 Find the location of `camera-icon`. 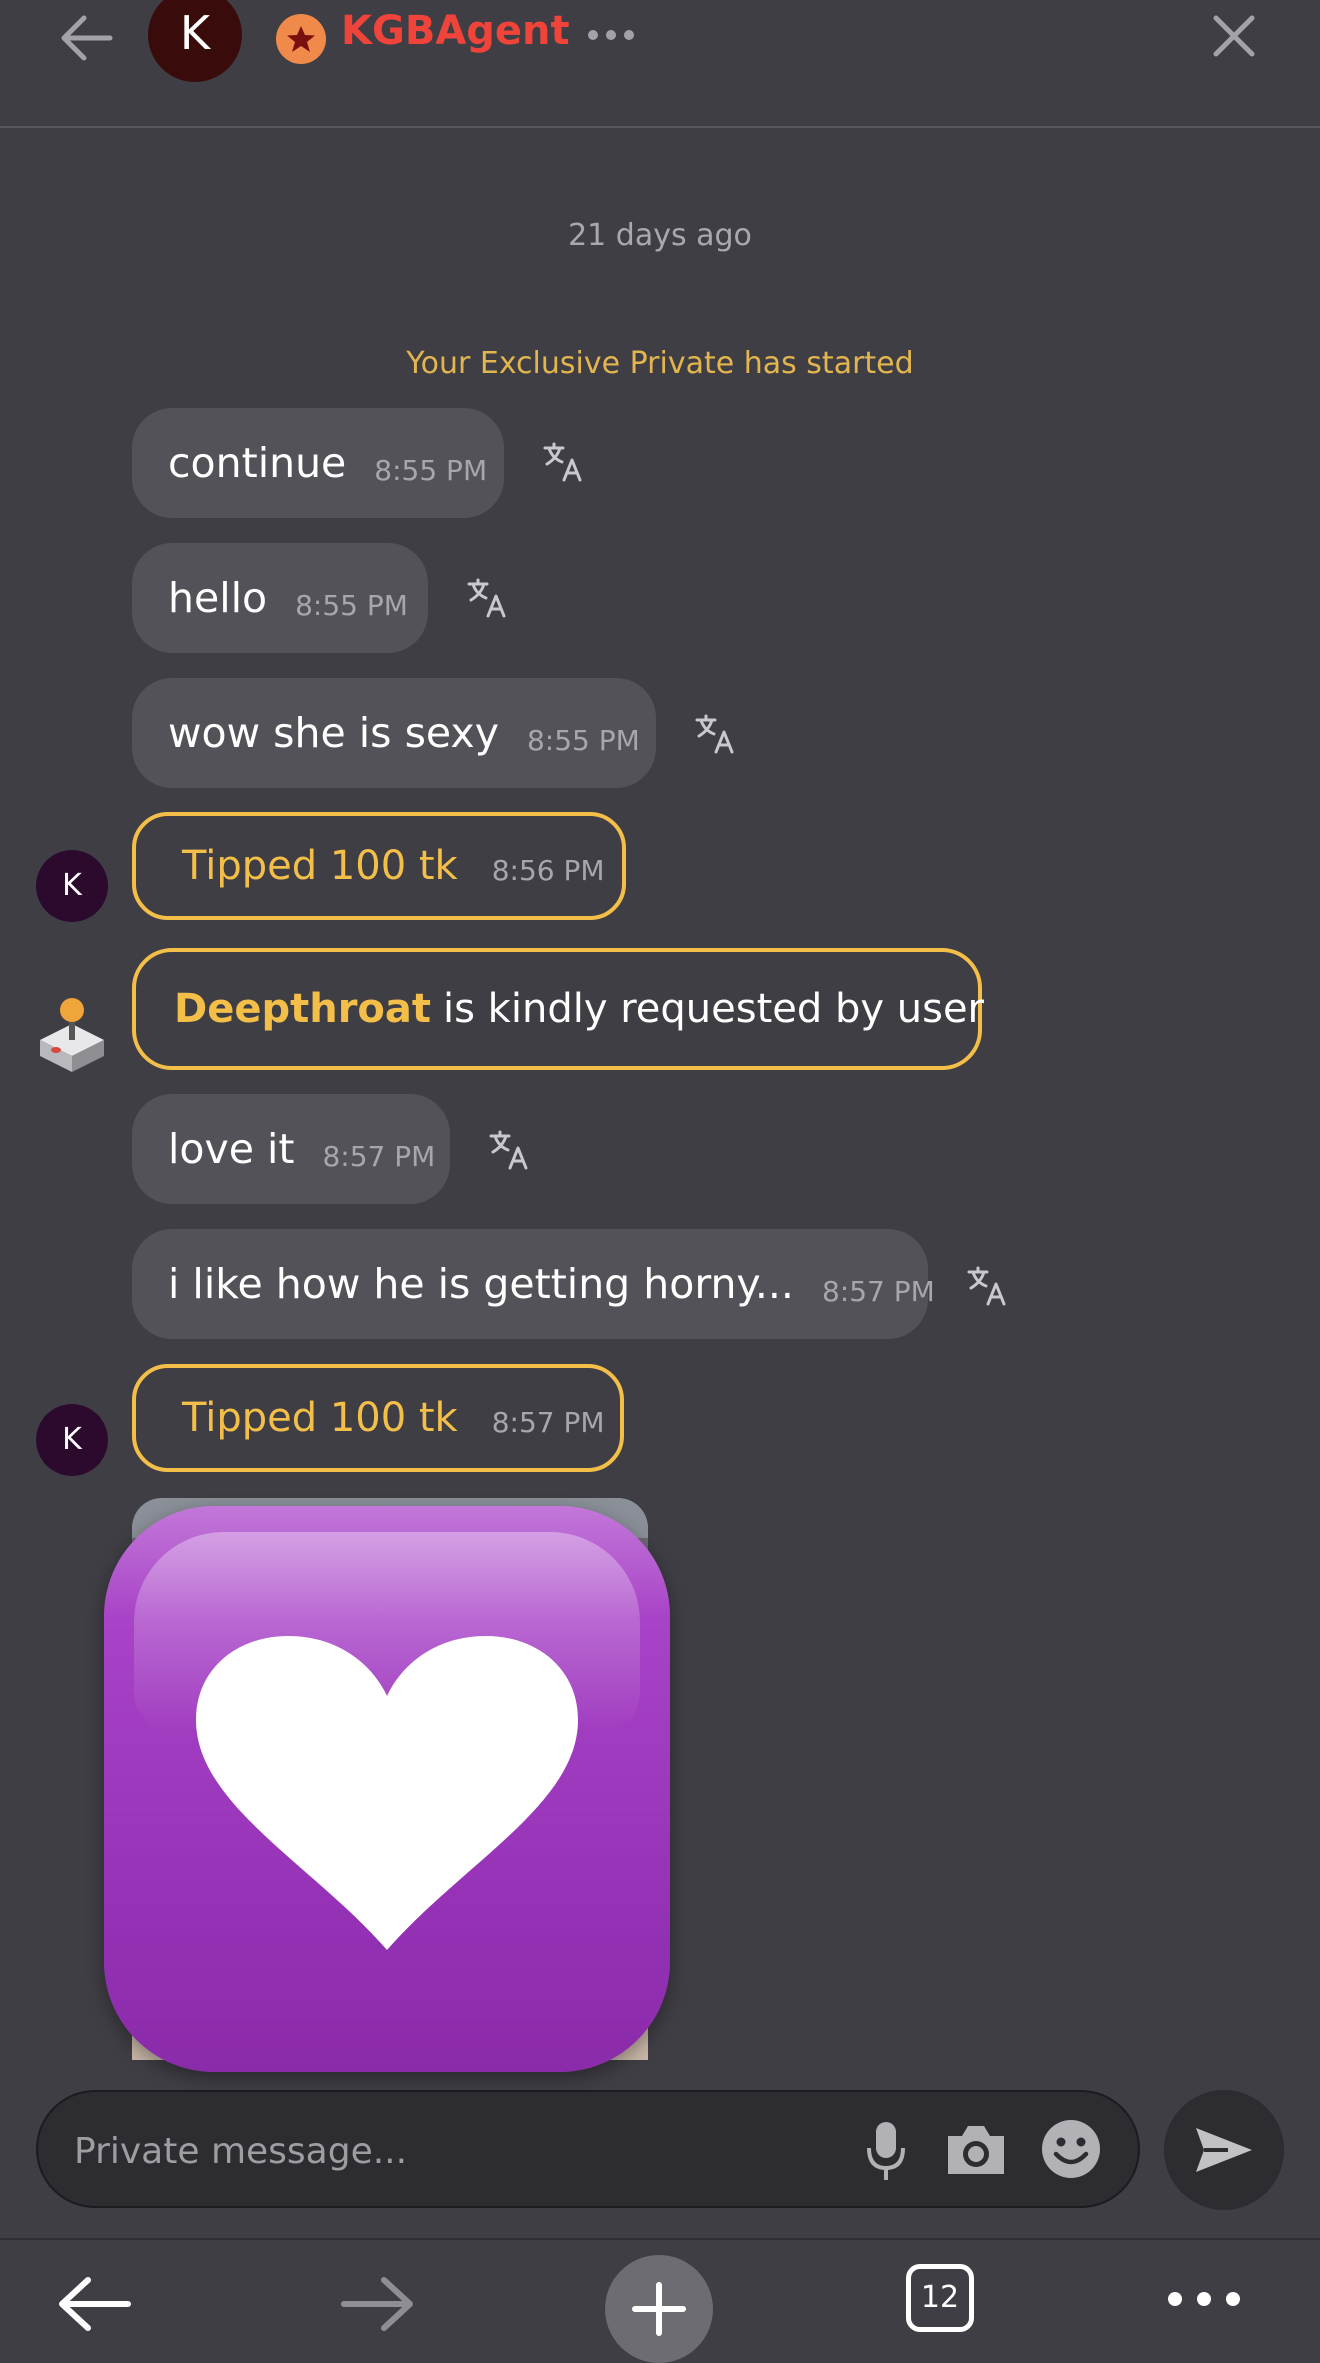

camera-icon is located at coordinates (976, 2150).